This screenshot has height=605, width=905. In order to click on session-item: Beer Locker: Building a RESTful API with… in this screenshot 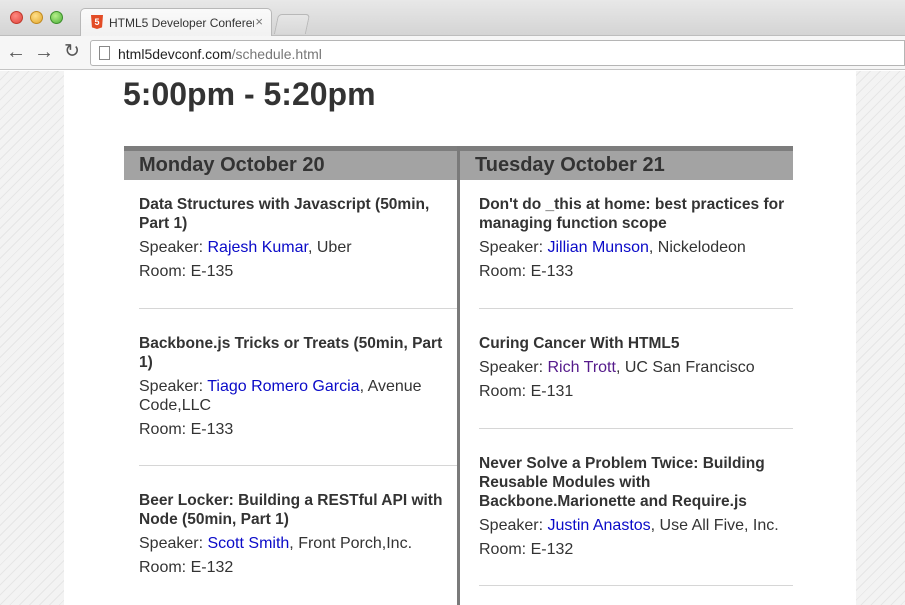, I will do `click(298, 534)`.